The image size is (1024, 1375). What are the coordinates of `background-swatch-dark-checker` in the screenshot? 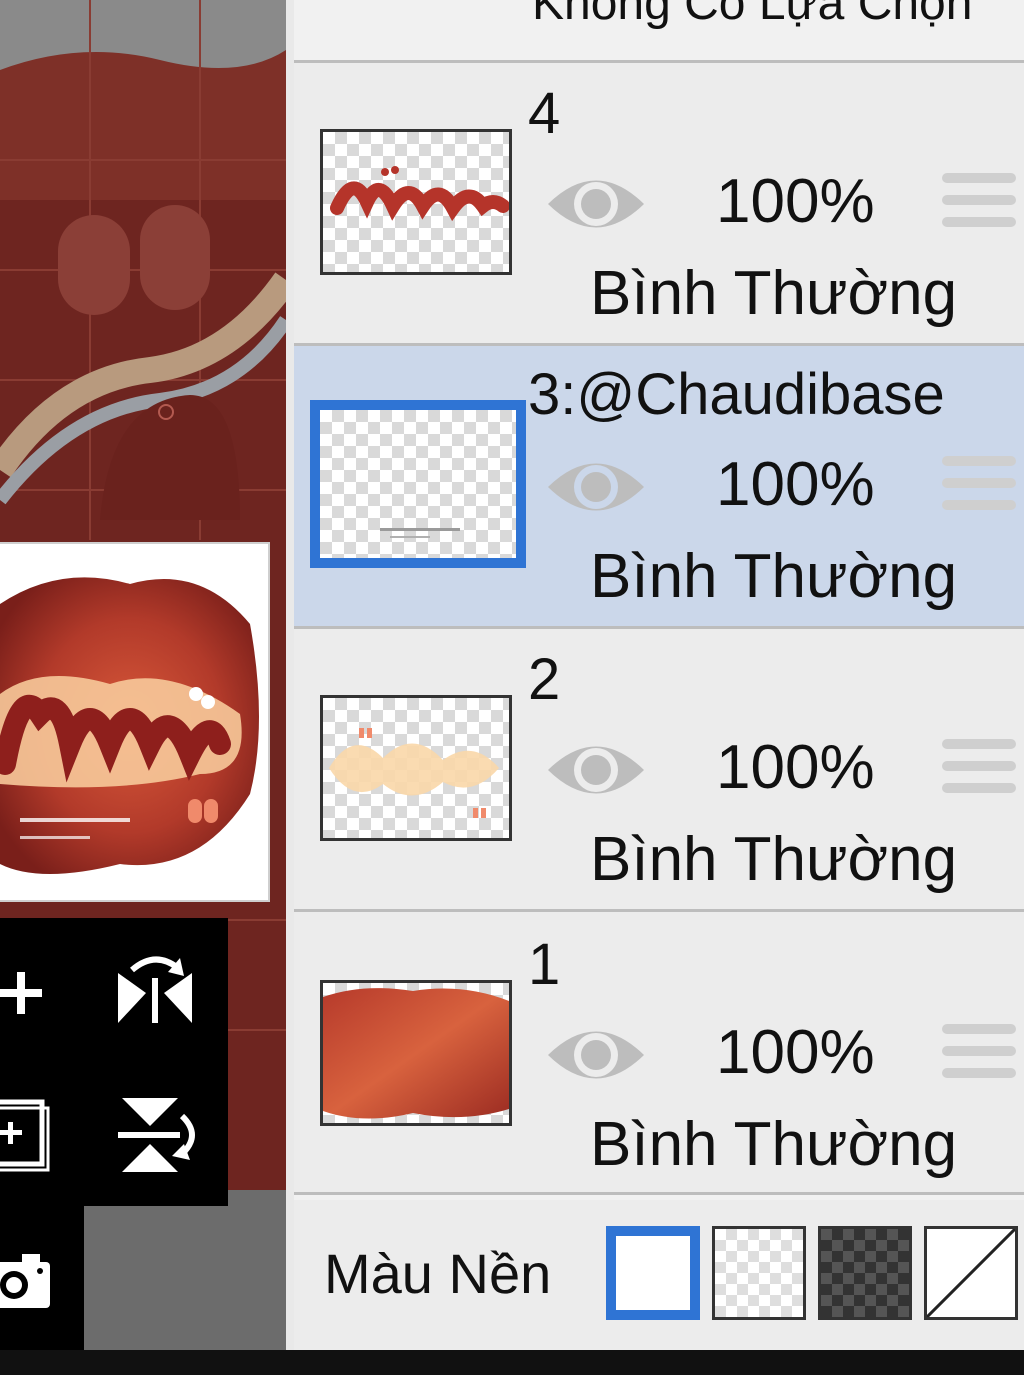 It's located at (865, 1273).